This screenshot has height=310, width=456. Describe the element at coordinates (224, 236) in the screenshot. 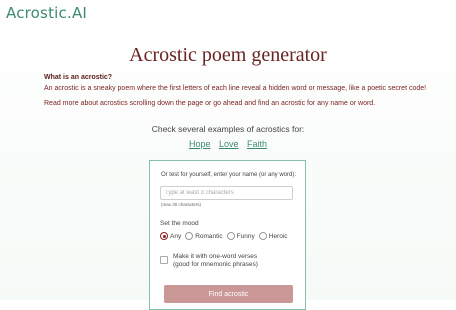

I see `mood-options: Any Romantic Funny Heroic` at that location.